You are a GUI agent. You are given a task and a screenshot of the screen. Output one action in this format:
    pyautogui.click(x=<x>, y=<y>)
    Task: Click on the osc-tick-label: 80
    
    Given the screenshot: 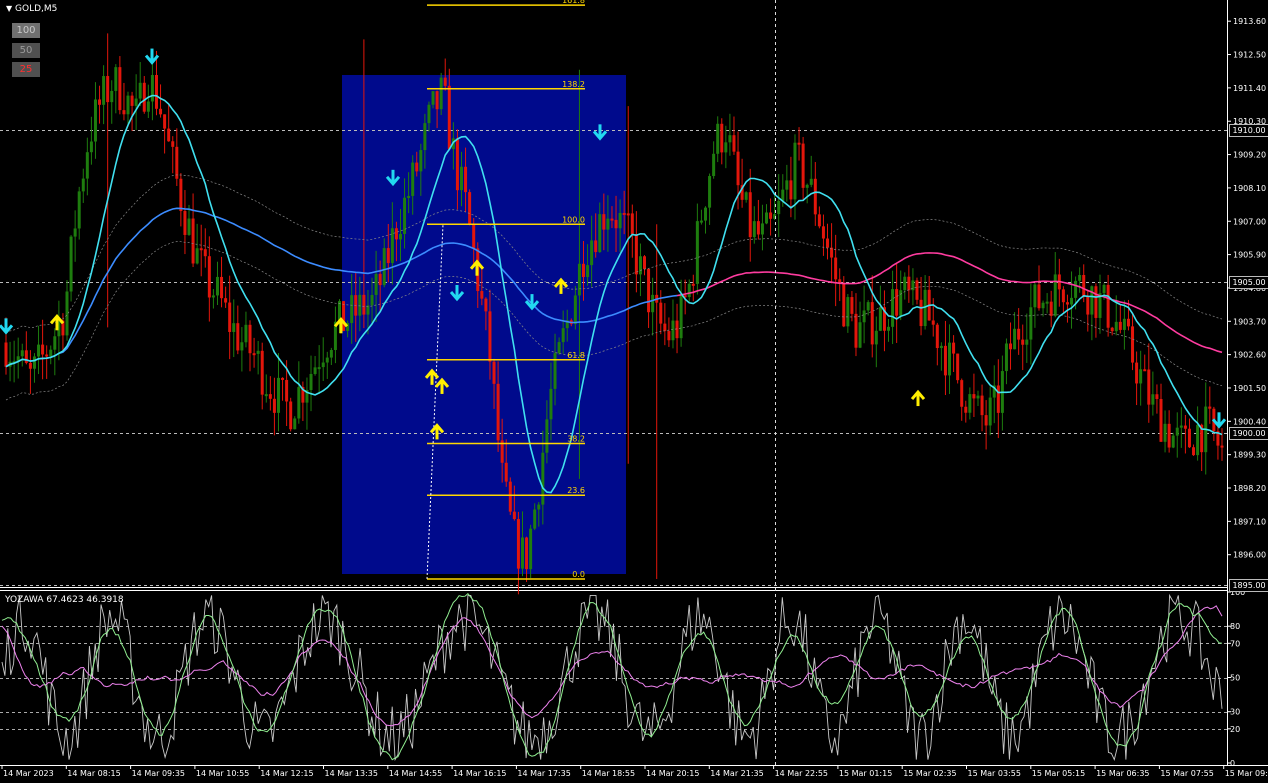 What is the action you would take?
    pyautogui.click(x=1235, y=626)
    